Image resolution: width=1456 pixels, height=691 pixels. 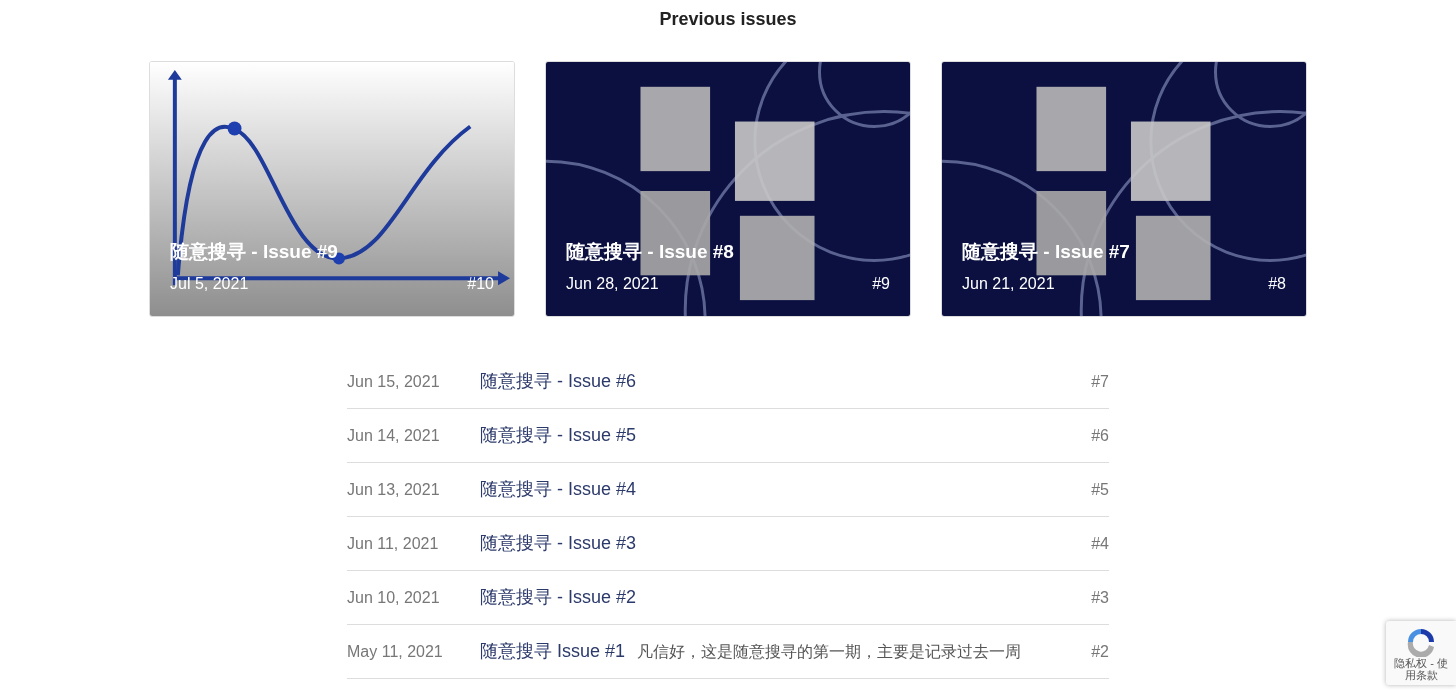 What do you see at coordinates (558, 543) in the screenshot?
I see `issue-link: 随意搜寻 - Issue #3` at bounding box center [558, 543].